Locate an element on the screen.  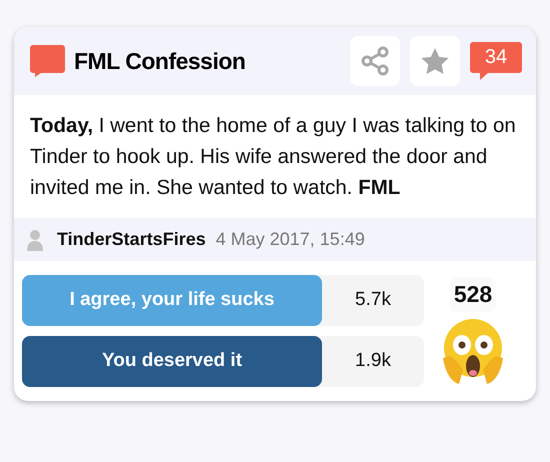
star-icon is located at coordinates (435, 61).